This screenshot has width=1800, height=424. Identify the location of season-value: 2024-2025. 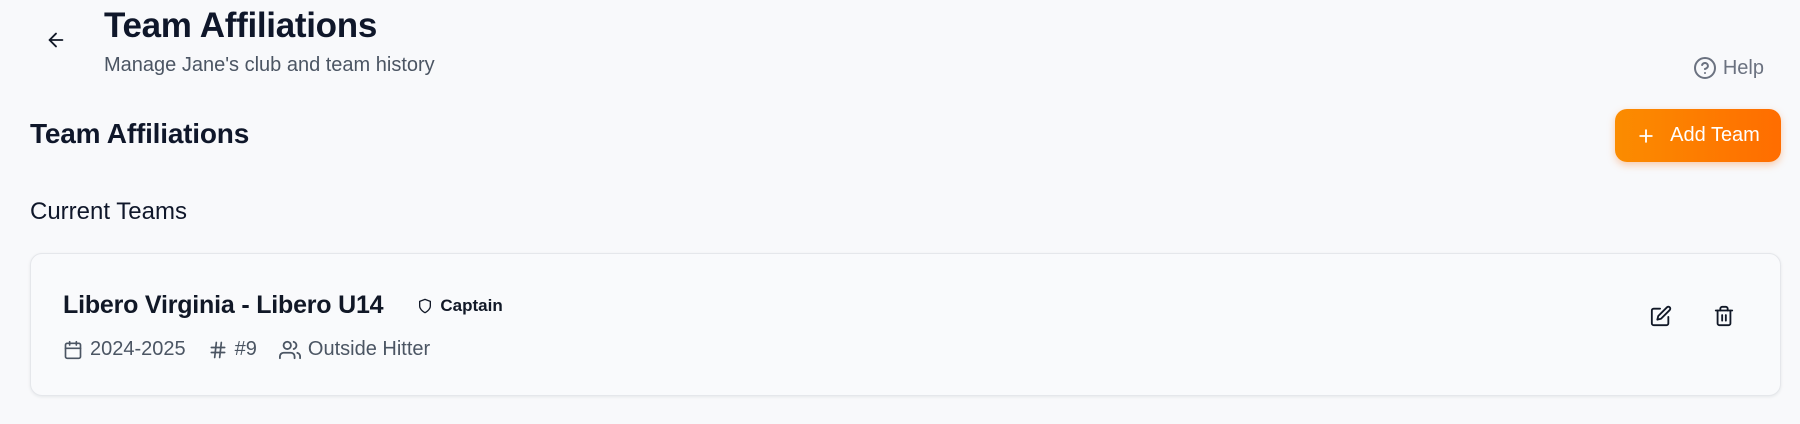
(138, 349).